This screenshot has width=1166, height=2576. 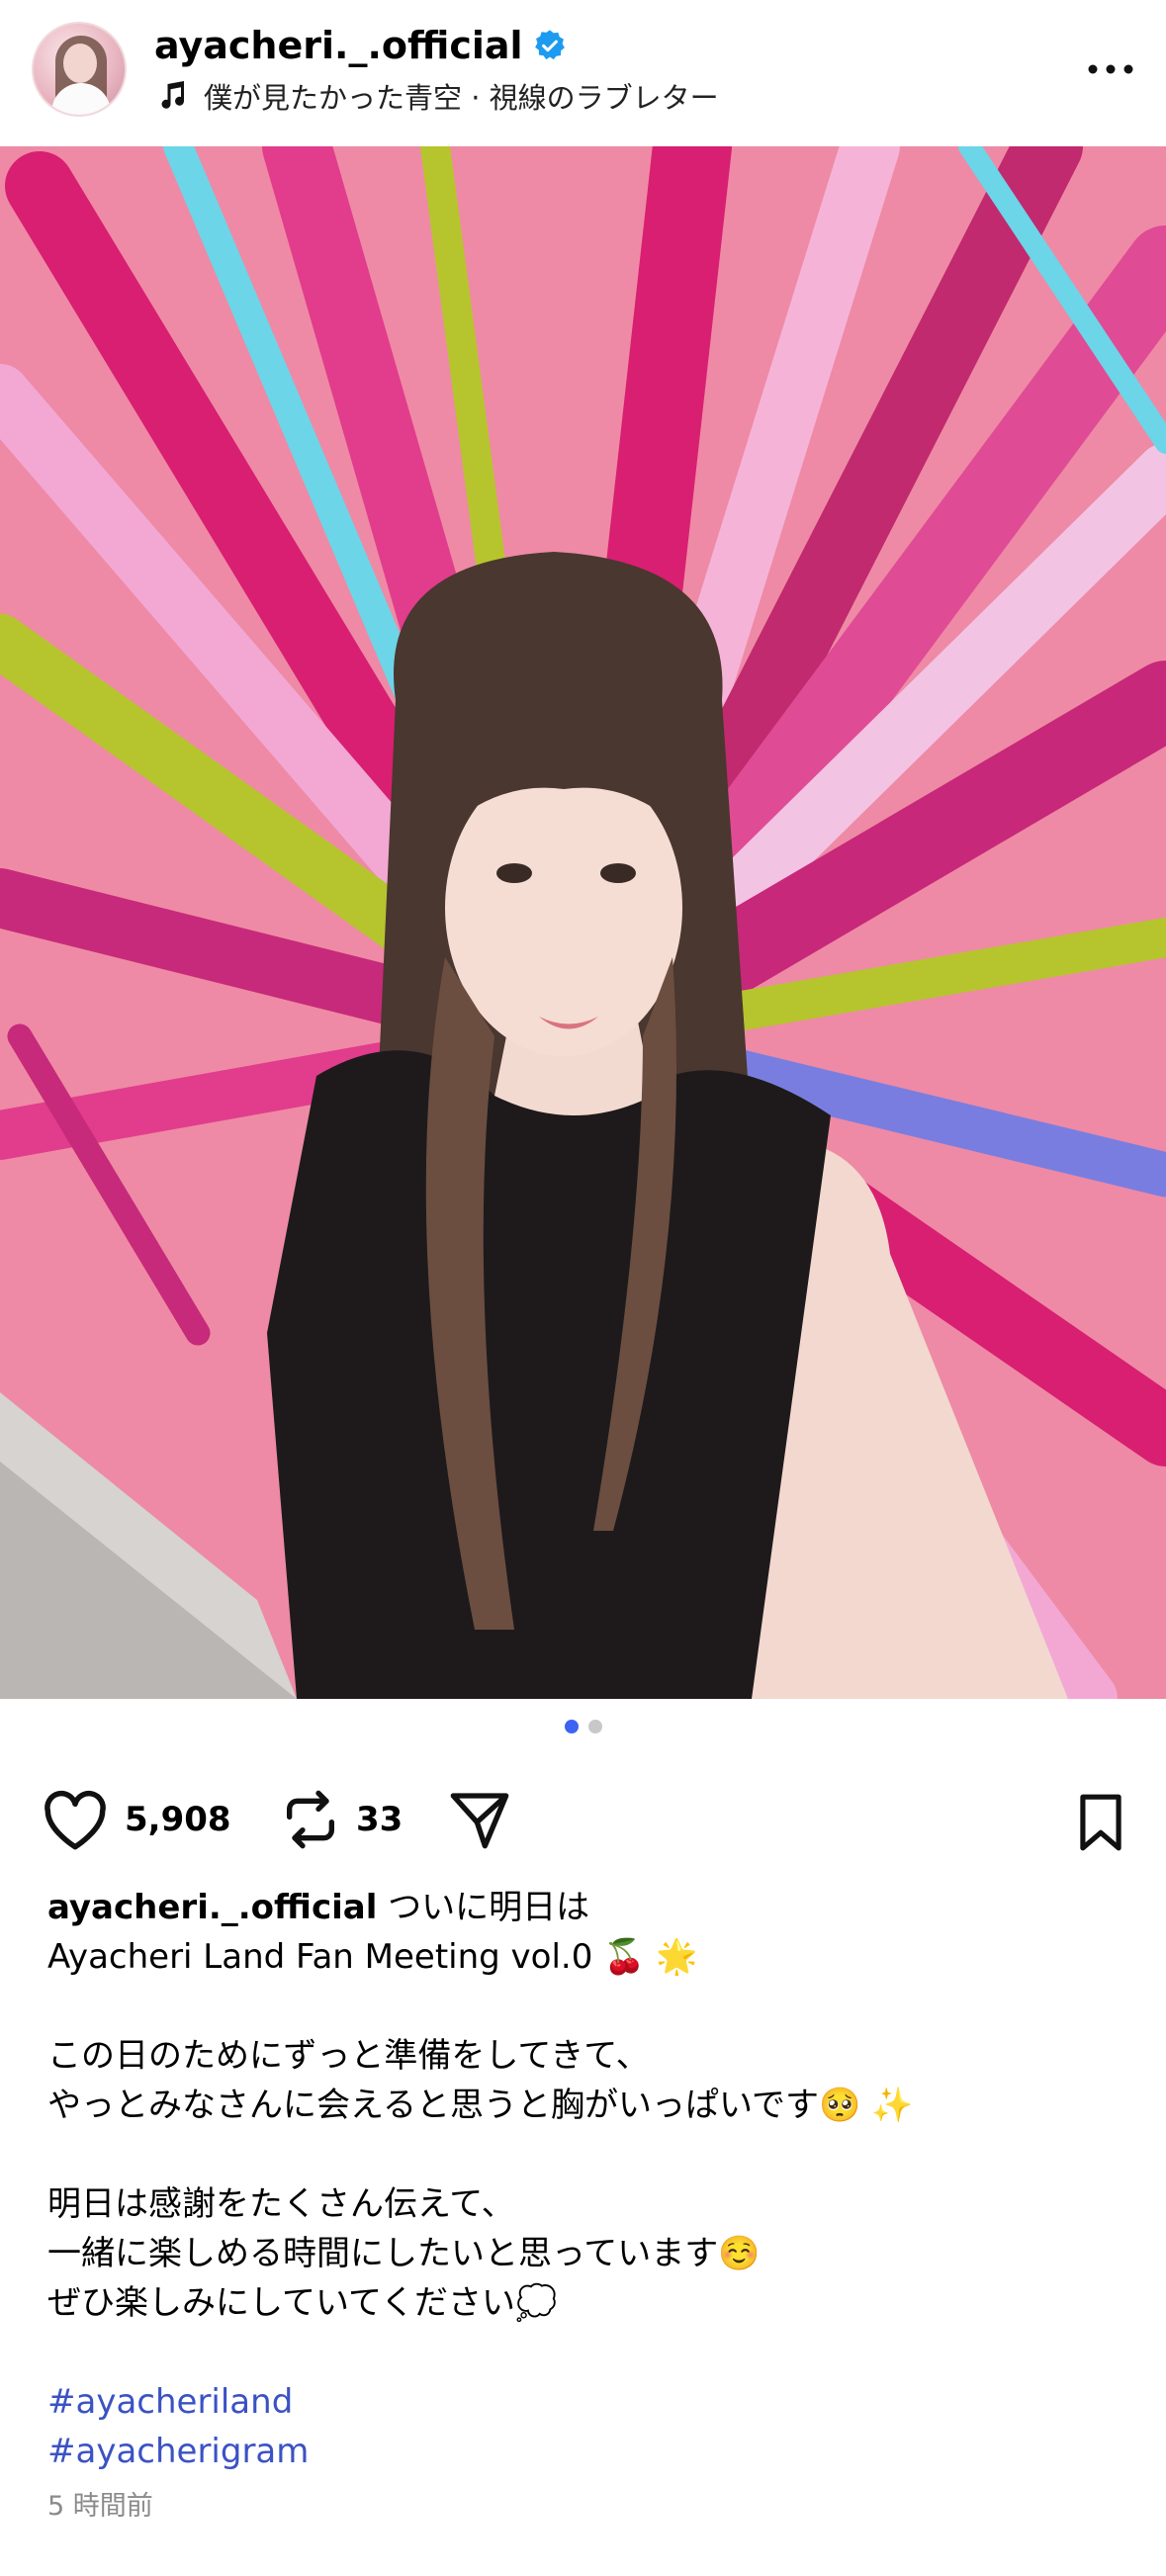 What do you see at coordinates (372, 1957) in the screenshot?
I see `caption-line-2: Ayacheri Land Fan Meeting vol.0 🍒 🌟` at bounding box center [372, 1957].